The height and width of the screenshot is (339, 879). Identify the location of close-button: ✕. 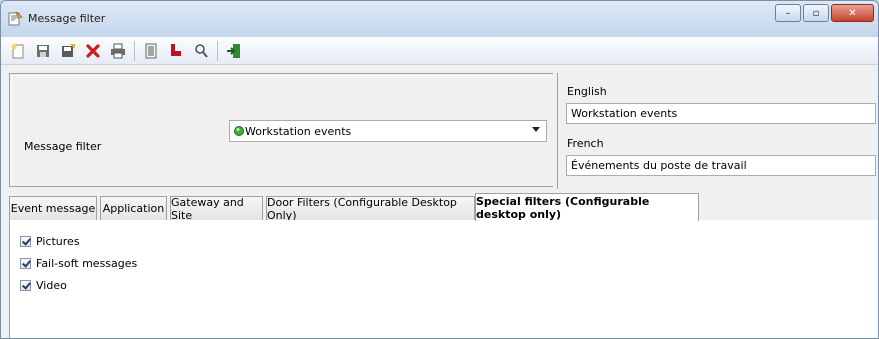
(852, 13).